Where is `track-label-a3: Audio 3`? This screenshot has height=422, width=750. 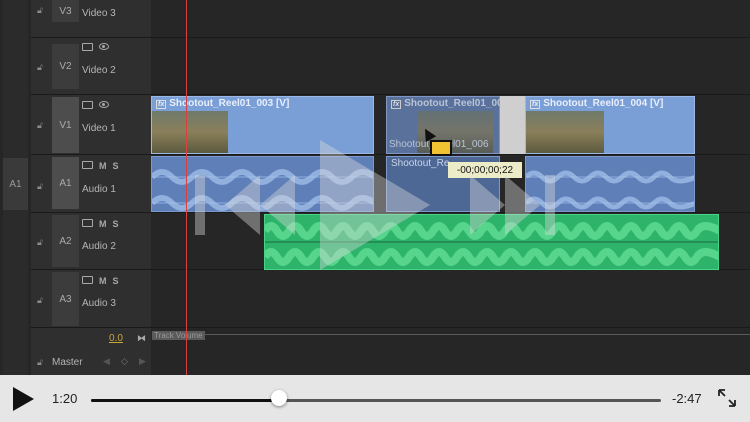
track-label-a3: Audio 3 is located at coordinates (99, 303).